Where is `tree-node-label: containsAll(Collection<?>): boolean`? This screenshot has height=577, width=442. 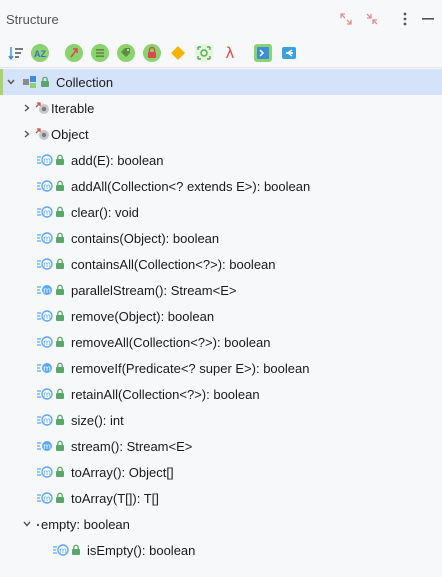 tree-node-label: containsAll(Collection<?>): boolean is located at coordinates (173, 264).